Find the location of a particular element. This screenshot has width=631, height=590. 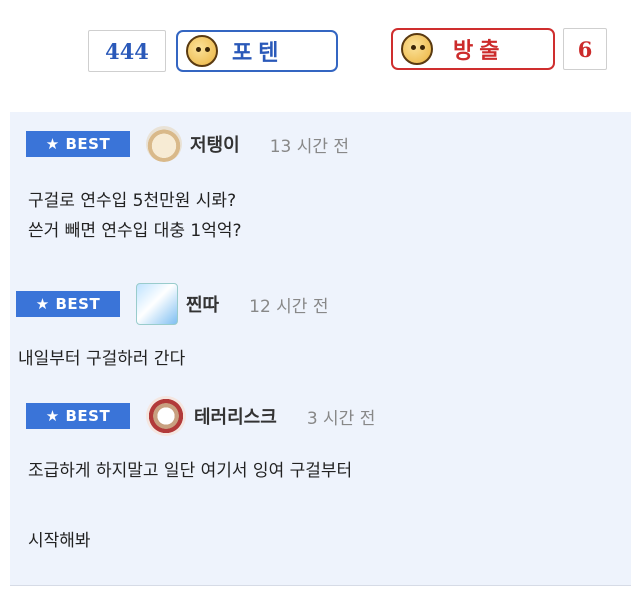

upvote-button: 포텐 is located at coordinates (257, 51).